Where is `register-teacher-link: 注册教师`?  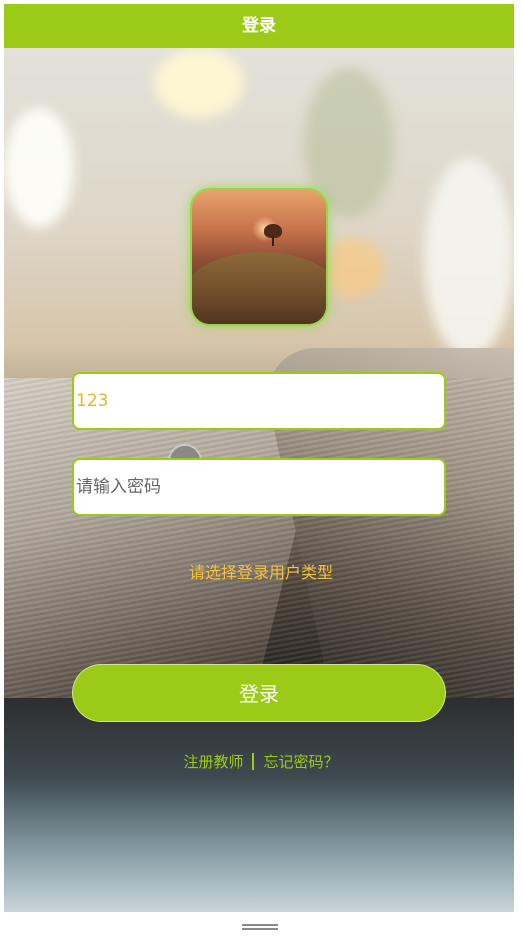
register-teacher-link: 注册教师 is located at coordinates (213, 761).